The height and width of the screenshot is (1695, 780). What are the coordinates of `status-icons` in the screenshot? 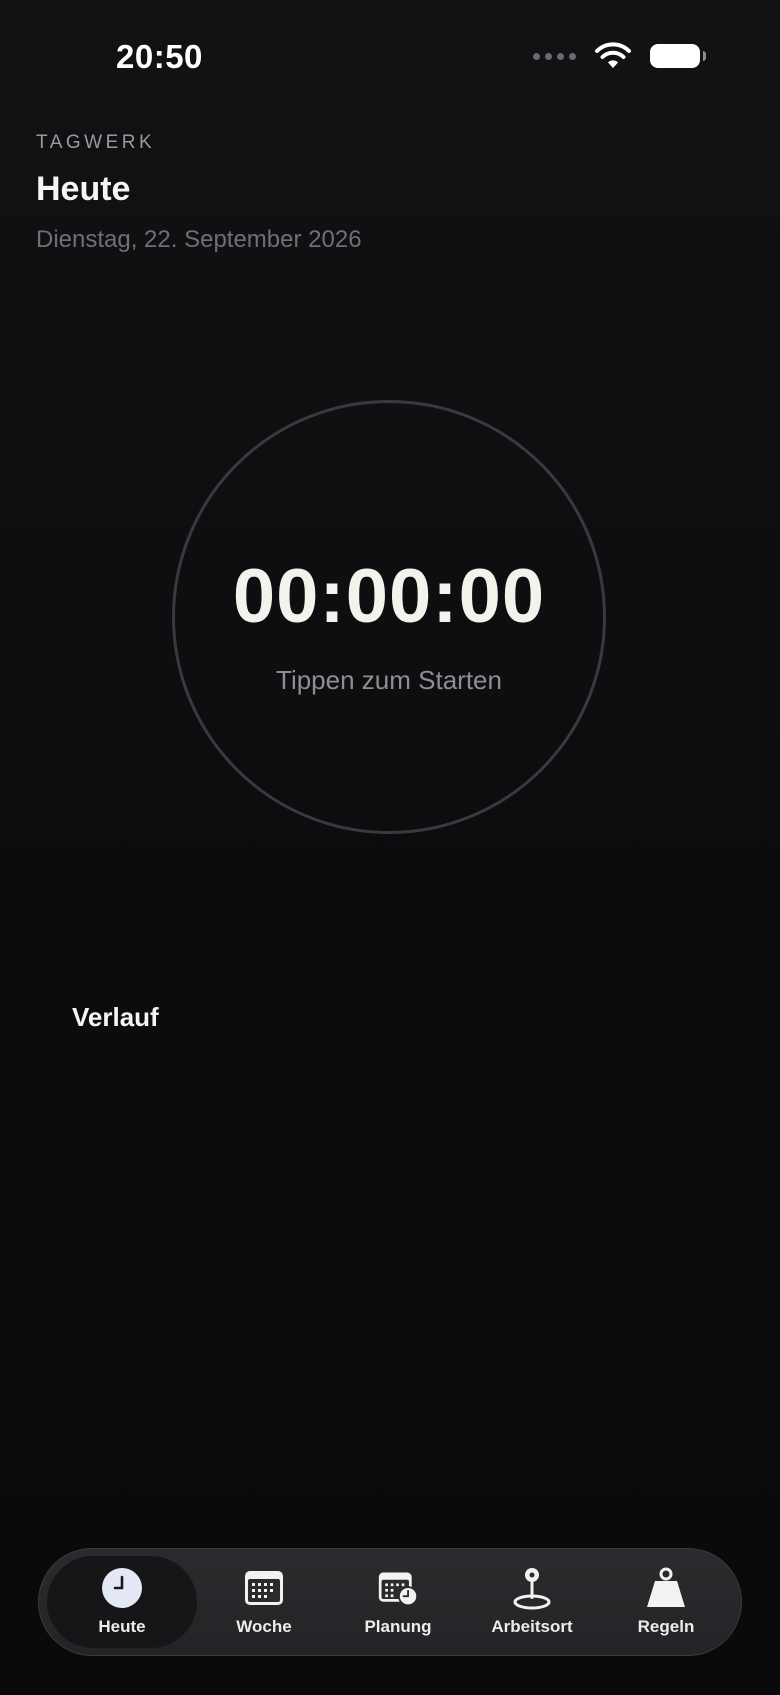 It's located at (619, 56).